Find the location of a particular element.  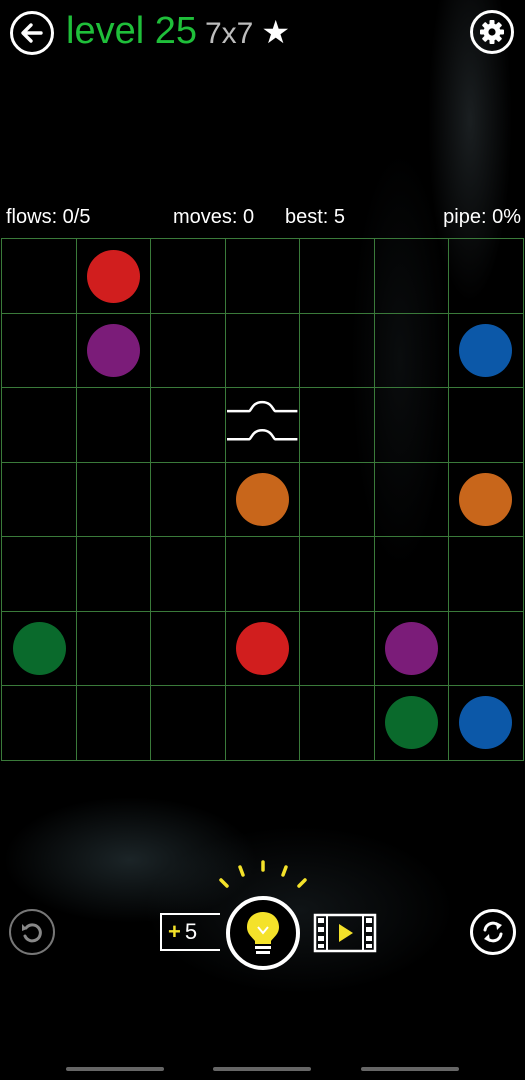

bridge-icon is located at coordinates (262, 420).